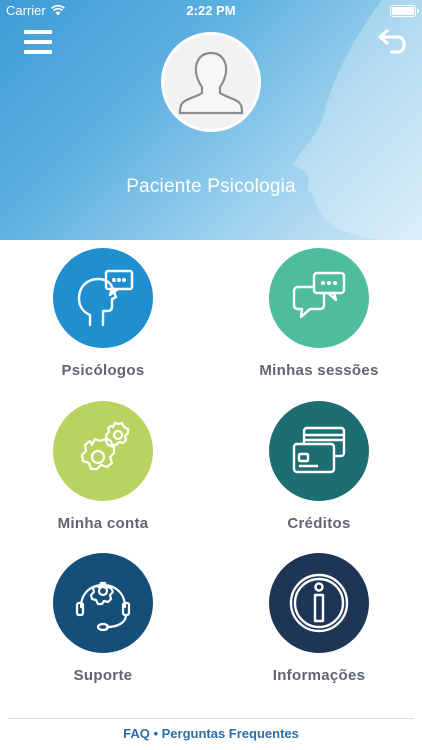 This screenshot has height=750, width=422. I want to click on gears-icon, so click(105, 446).